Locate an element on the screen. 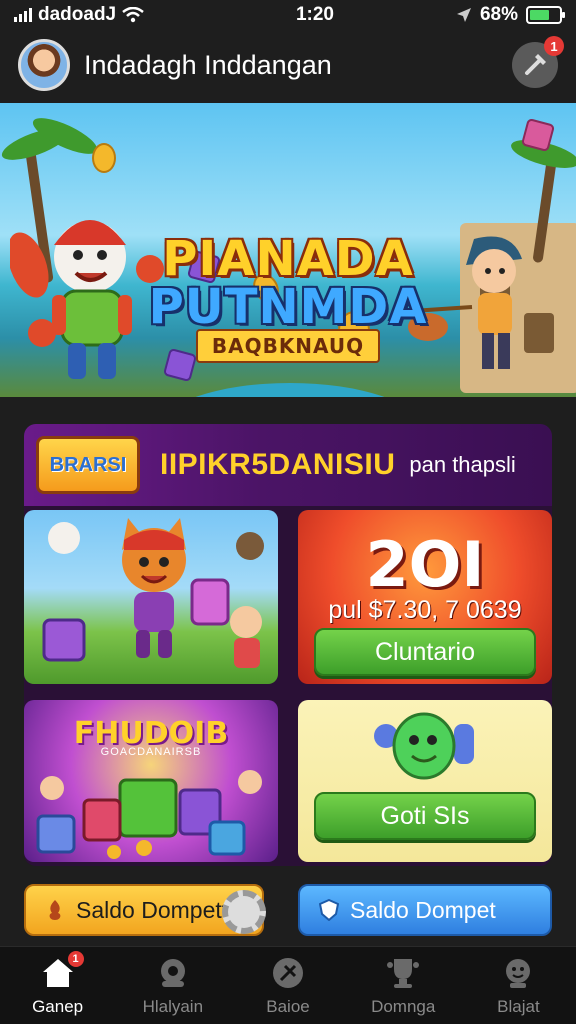 This screenshot has width=576, height=1024. wallet-button-secondary: Saldo Dompet is located at coordinates (425, 910).